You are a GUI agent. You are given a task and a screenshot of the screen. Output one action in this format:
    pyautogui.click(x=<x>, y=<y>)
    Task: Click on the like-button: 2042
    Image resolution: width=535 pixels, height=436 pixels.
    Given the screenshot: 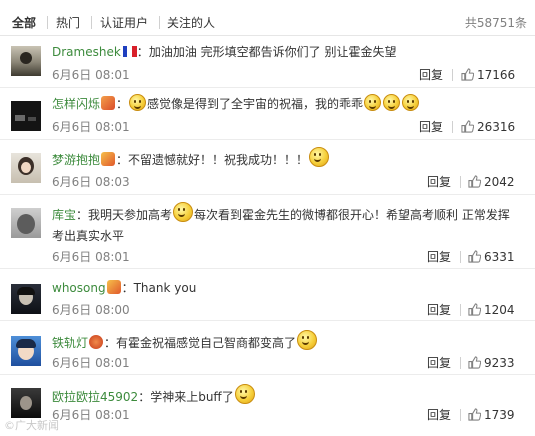 What is the action you would take?
    pyautogui.click(x=491, y=182)
    